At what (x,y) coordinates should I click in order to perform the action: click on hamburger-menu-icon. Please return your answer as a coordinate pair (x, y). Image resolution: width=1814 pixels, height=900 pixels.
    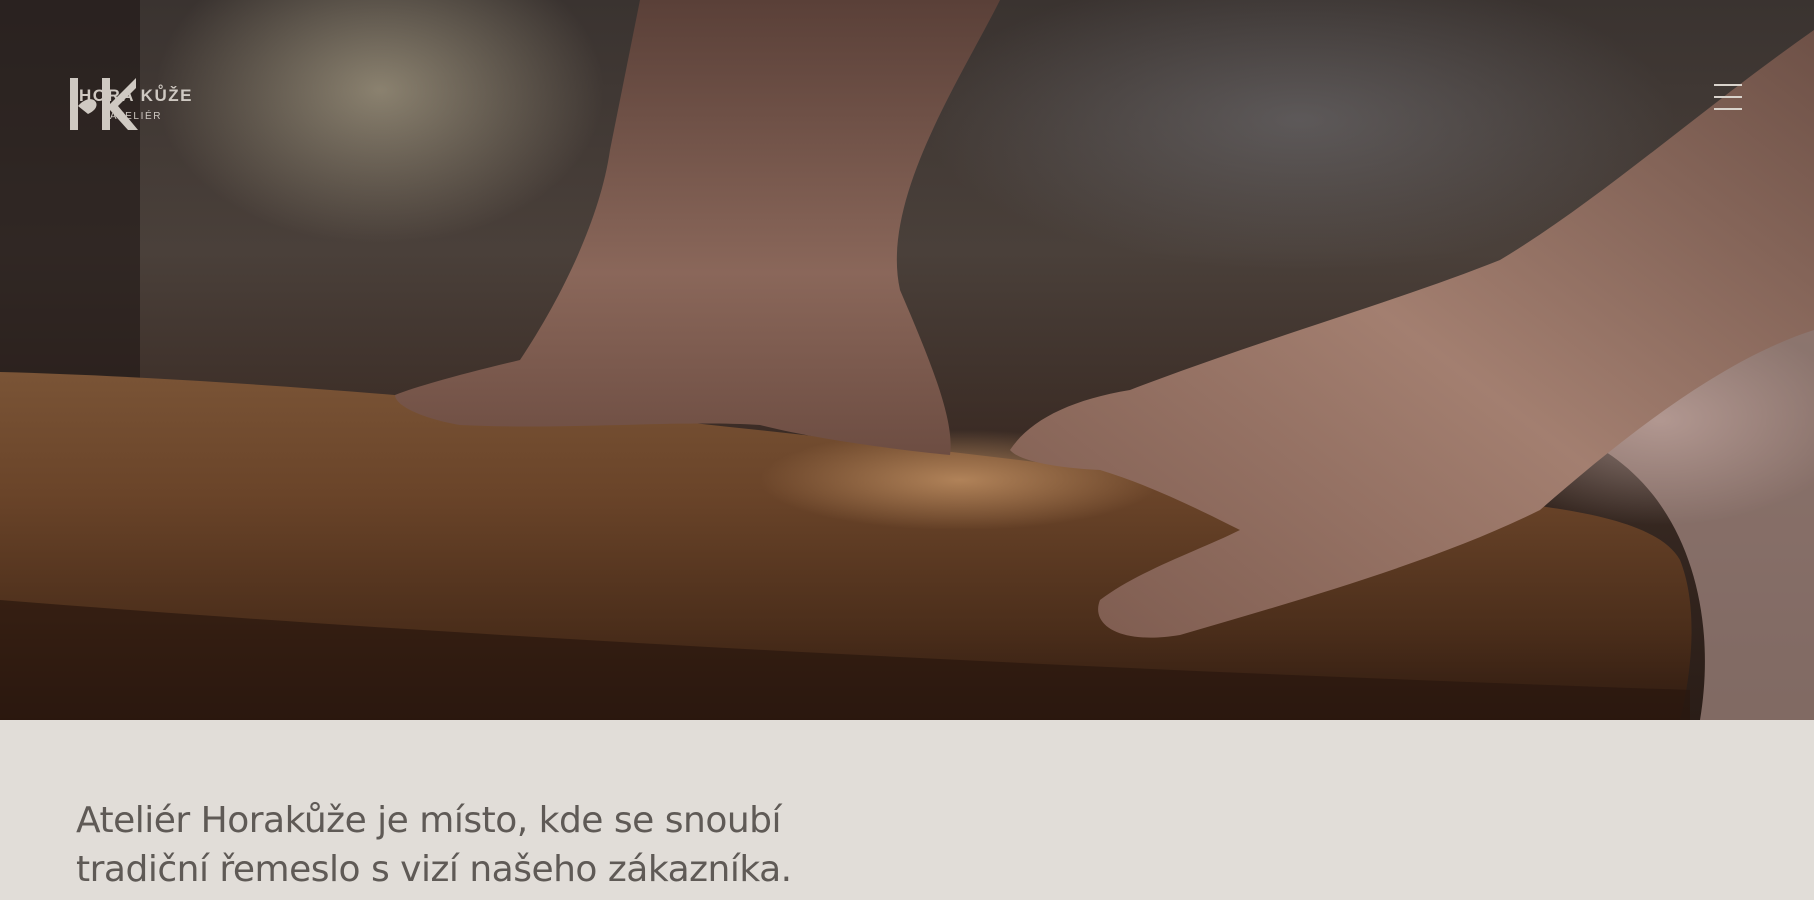
    Looking at the image, I should click on (1727, 97).